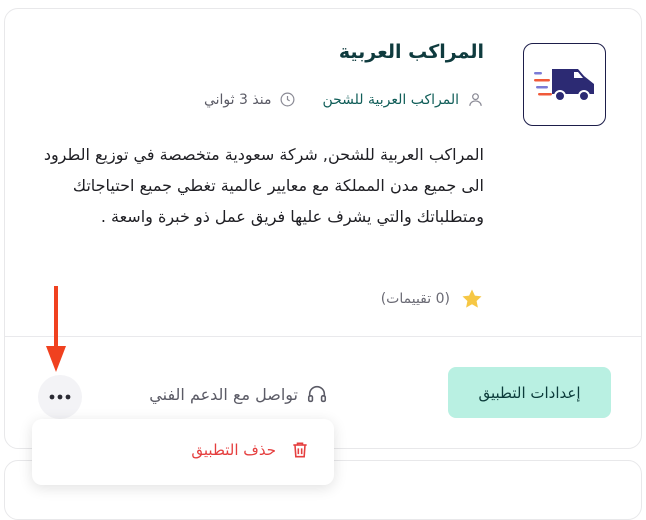 Image resolution: width=646 pixels, height=520 pixels. What do you see at coordinates (300, 450) in the screenshot?
I see `trash-icon` at bounding box center [300, 450].